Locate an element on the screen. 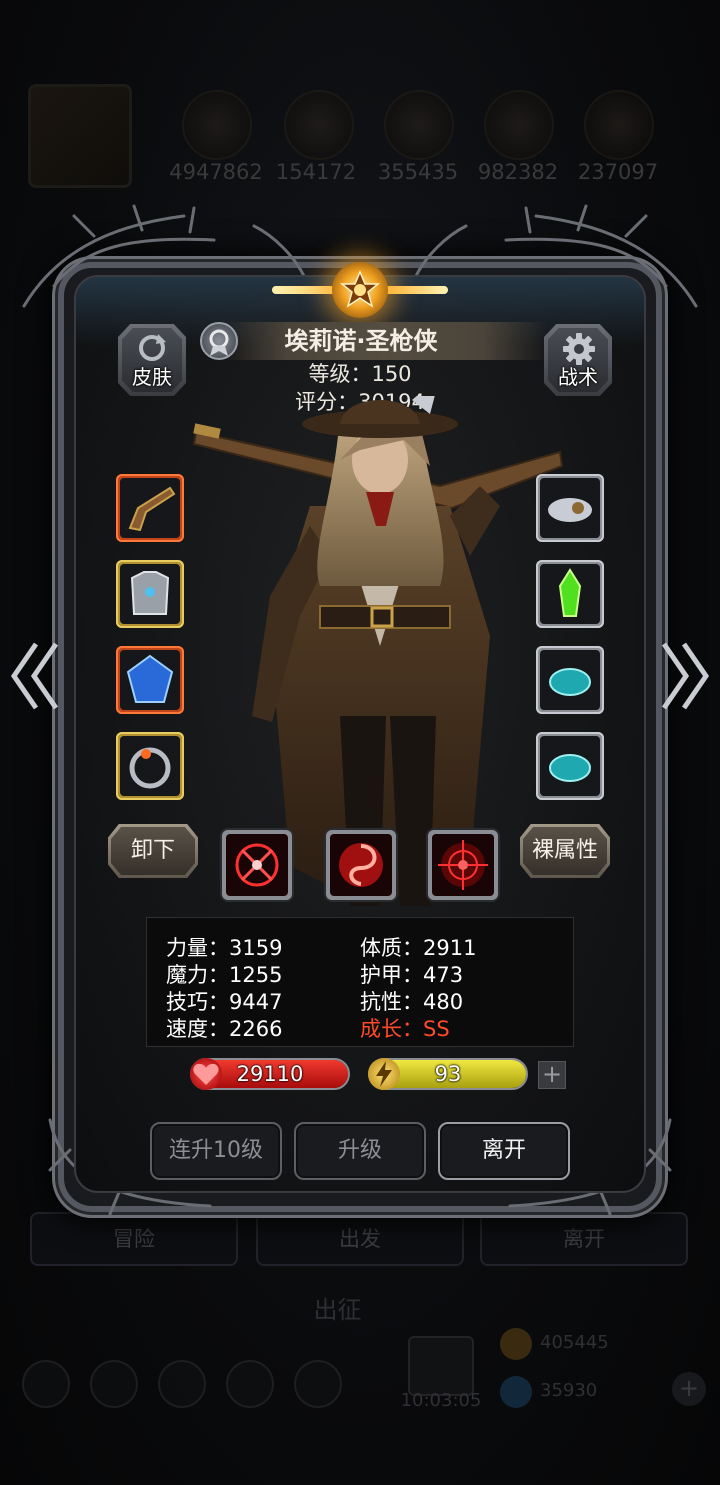  player-avatar is located at coordinates (80, 136).